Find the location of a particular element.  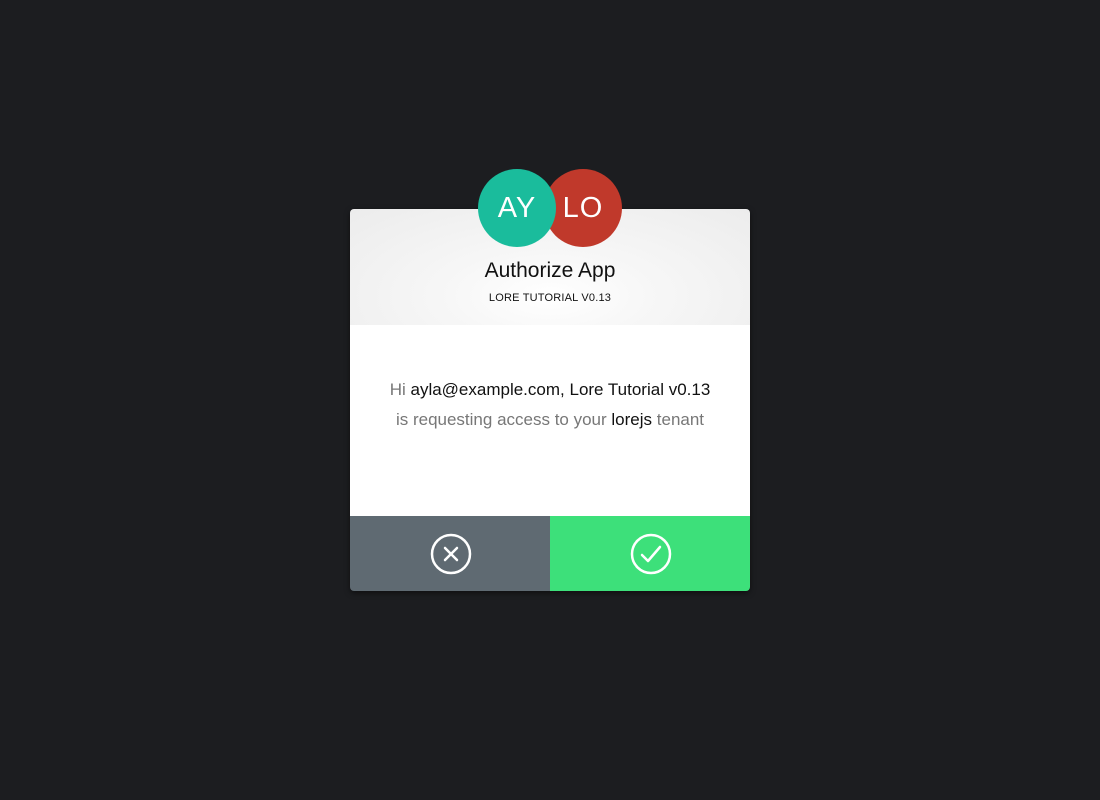

deny-button is located at coordinates (450, 553).